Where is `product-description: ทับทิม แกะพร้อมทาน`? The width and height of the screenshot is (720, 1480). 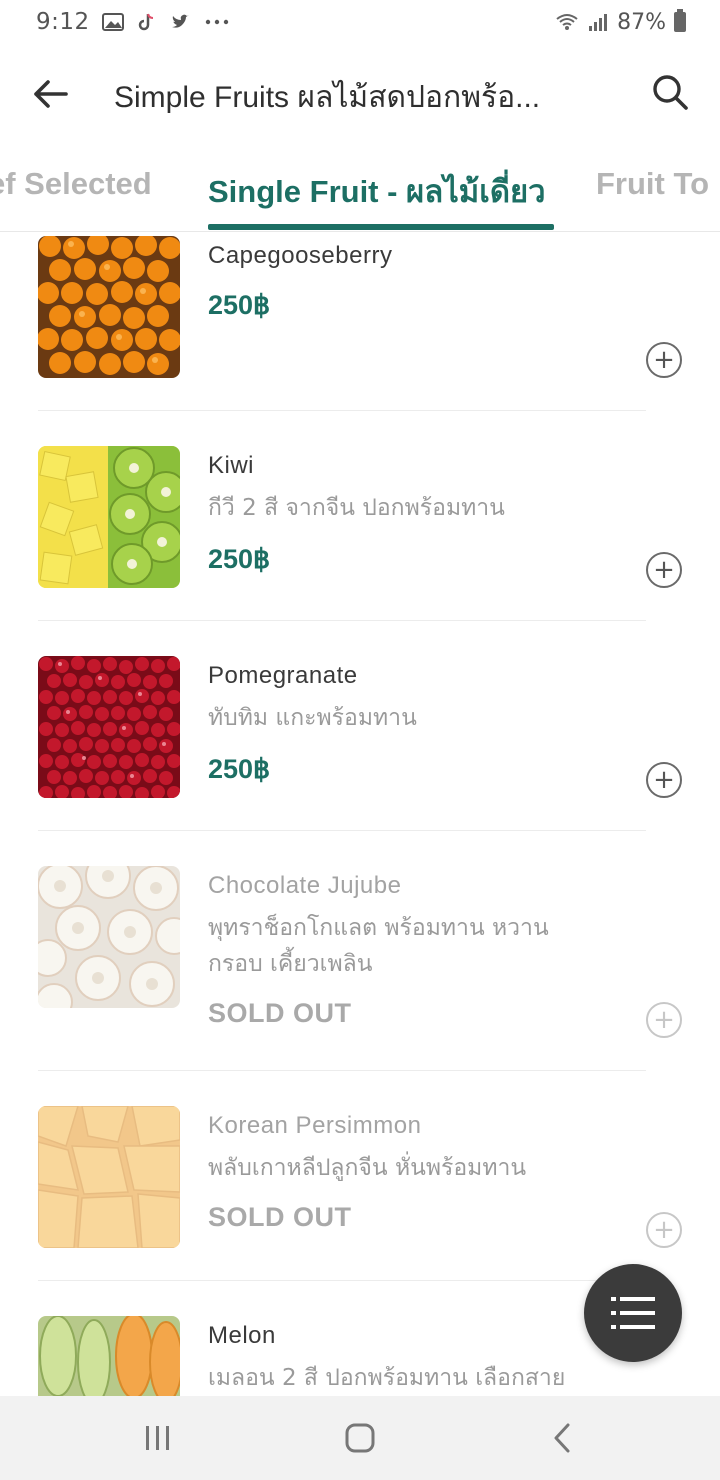 product-description: ทับทิม แกะพร้อมทาน is located at coordinates (312, 718).